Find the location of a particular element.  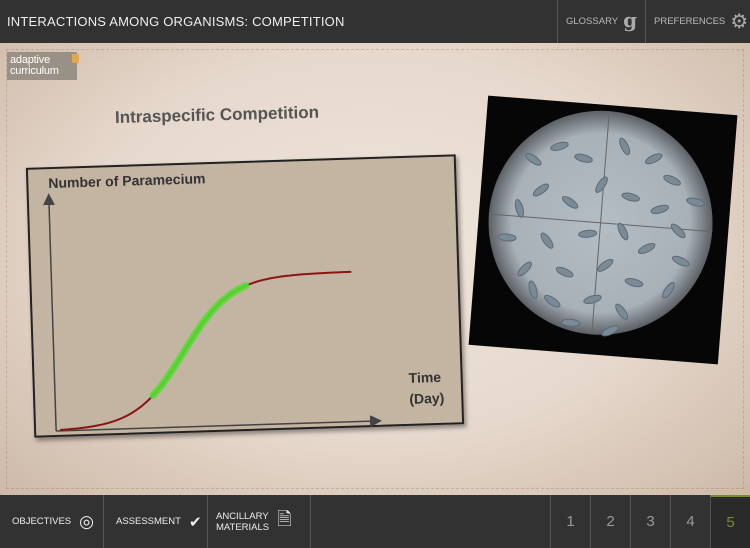

logo-line2: curriculum is located at coordinates (34, 71).